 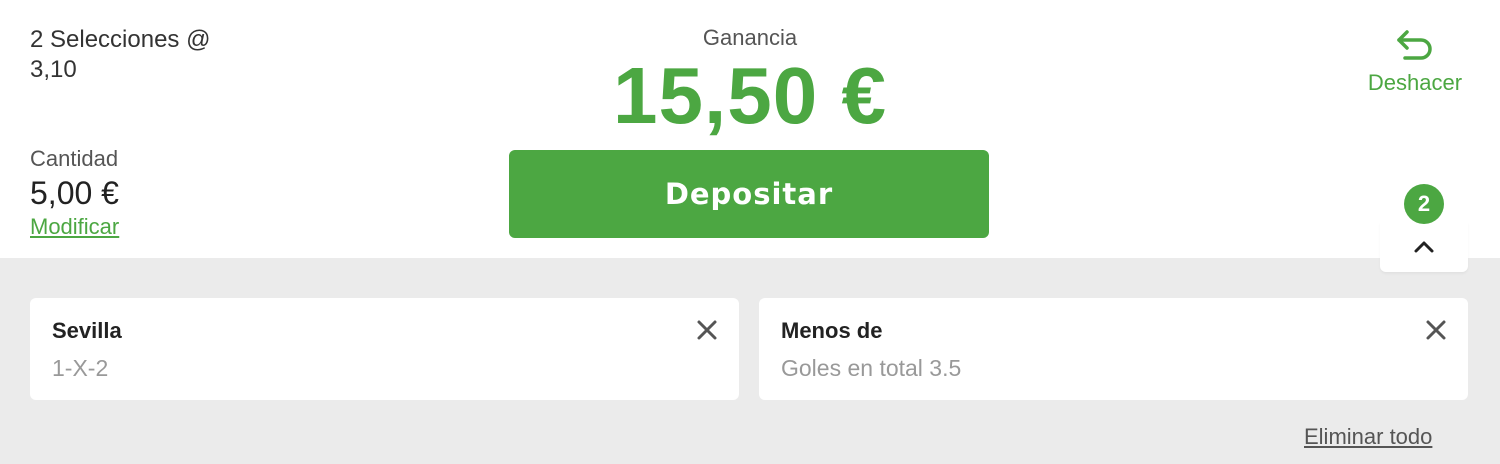 I want to click on winnings-label: Ganancia, so click(x=750, y=37).